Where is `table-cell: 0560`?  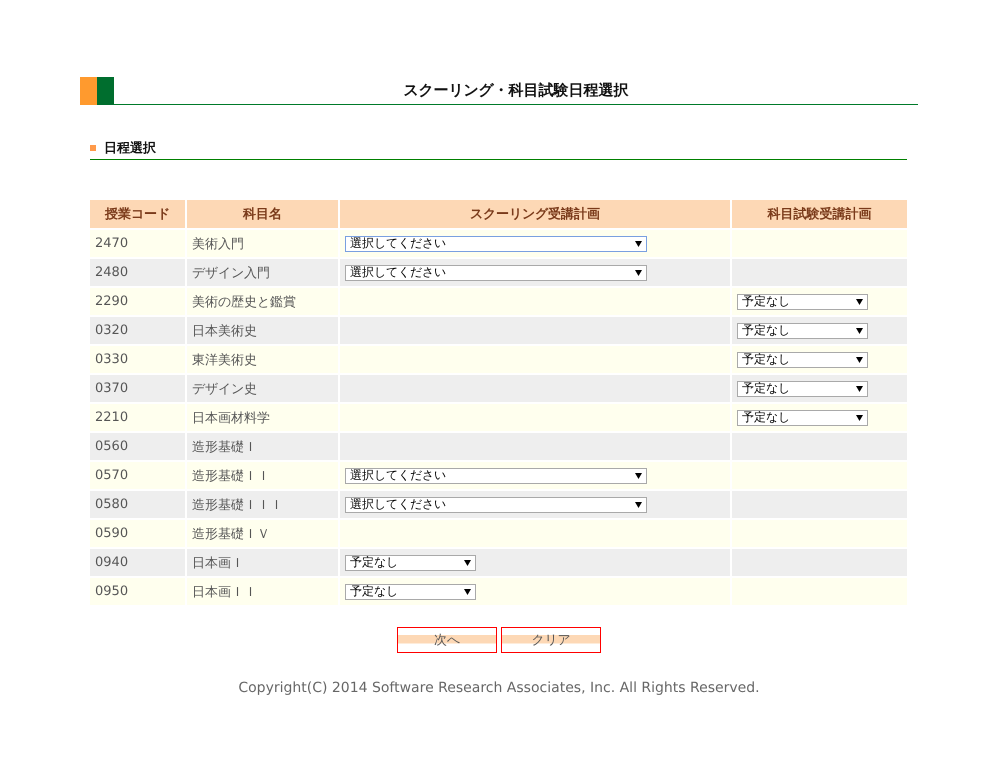 table-cell: 0560 is located at coordinates (137, 446).